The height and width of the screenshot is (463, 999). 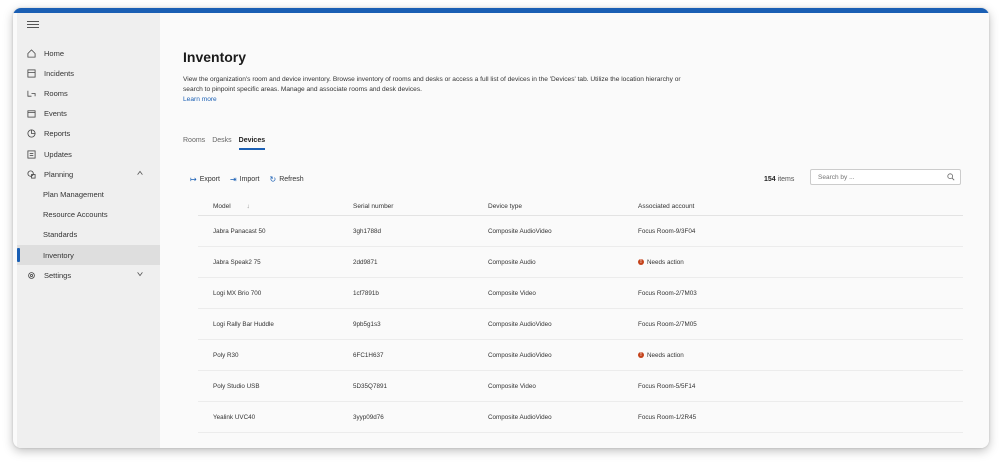 What do you see at coordinates (667, 231) in the screenshot?
I see `cell-account: Focus Room-9/3F04` at bounding box center [667, 231].